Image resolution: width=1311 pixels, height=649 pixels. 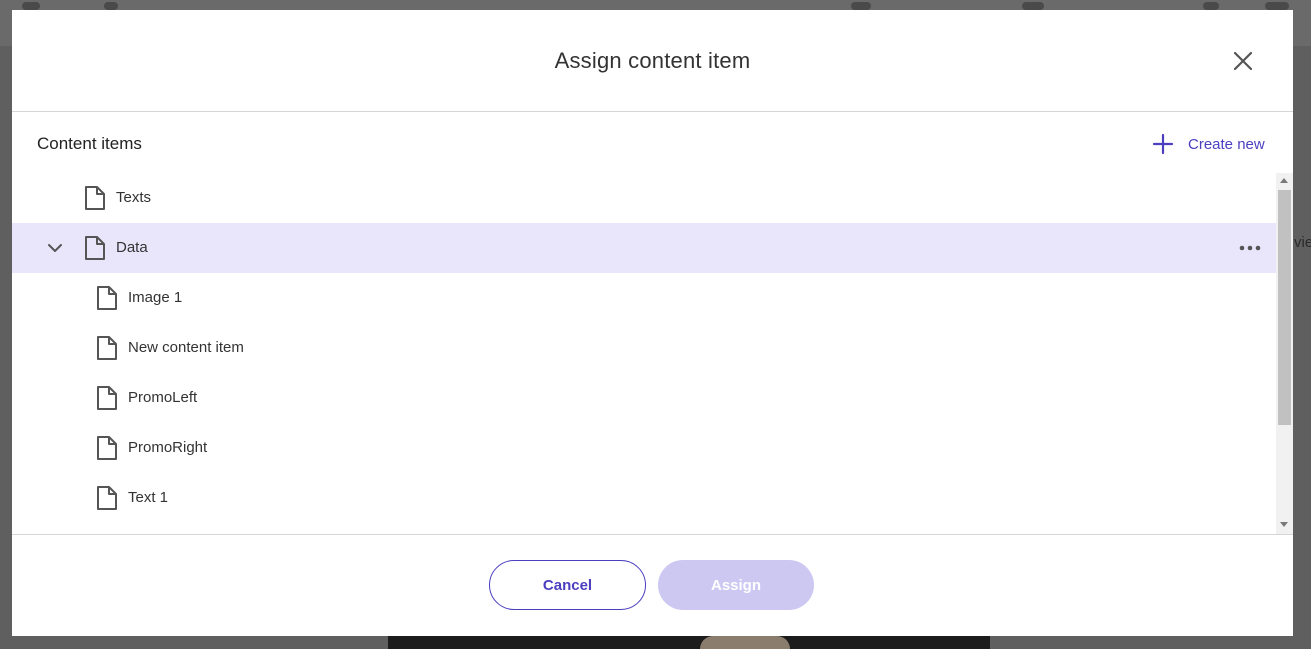 What do you see at coordinates (163, 397) in the screenshot?
I see `tree-item-label: PromoLeft` at bounding box center [163, 397].